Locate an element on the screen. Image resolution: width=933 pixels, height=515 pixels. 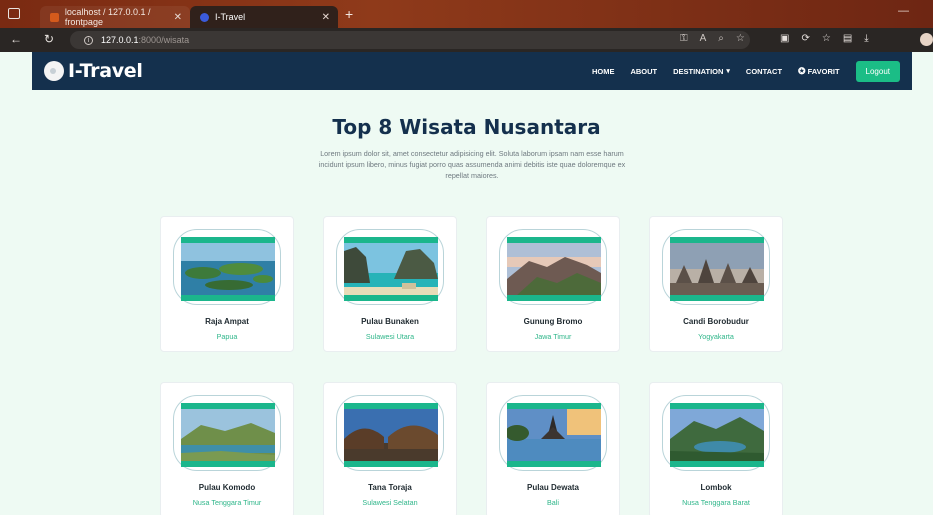
browser-tab-itravel: I-Travel ✕ is located at coordinates (264, 17).